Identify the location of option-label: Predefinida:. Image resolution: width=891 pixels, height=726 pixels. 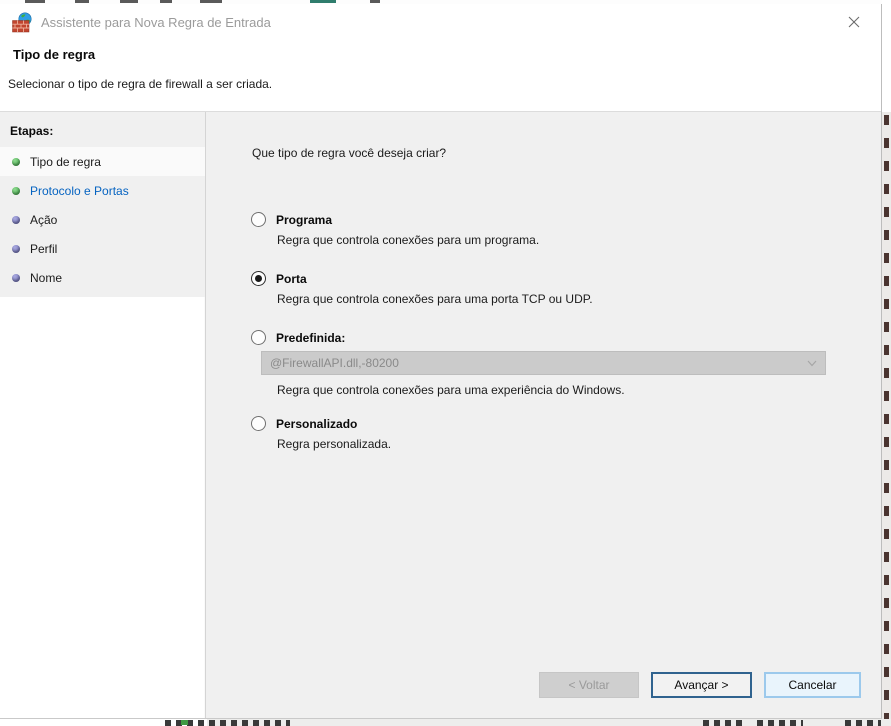
(310, 338).